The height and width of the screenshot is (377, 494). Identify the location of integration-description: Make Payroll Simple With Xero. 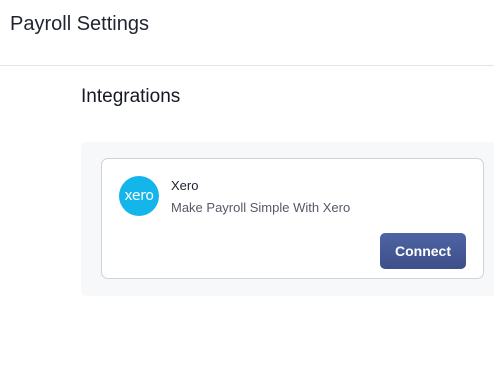
(261, 207).